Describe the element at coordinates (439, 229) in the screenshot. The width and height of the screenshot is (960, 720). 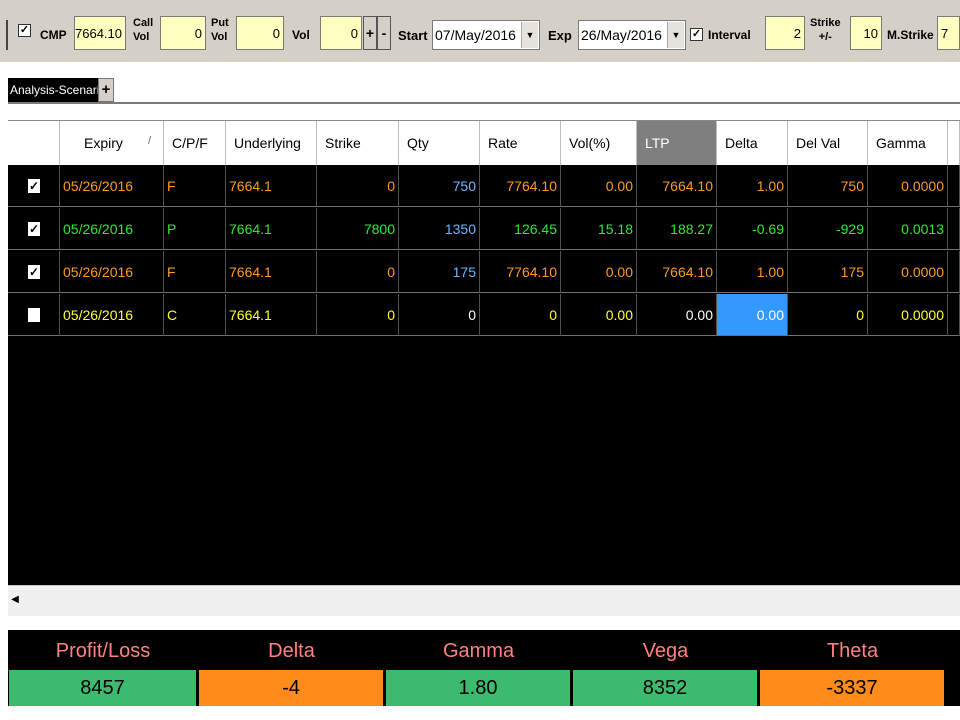
I see `cell-qty: 1350` at that location.